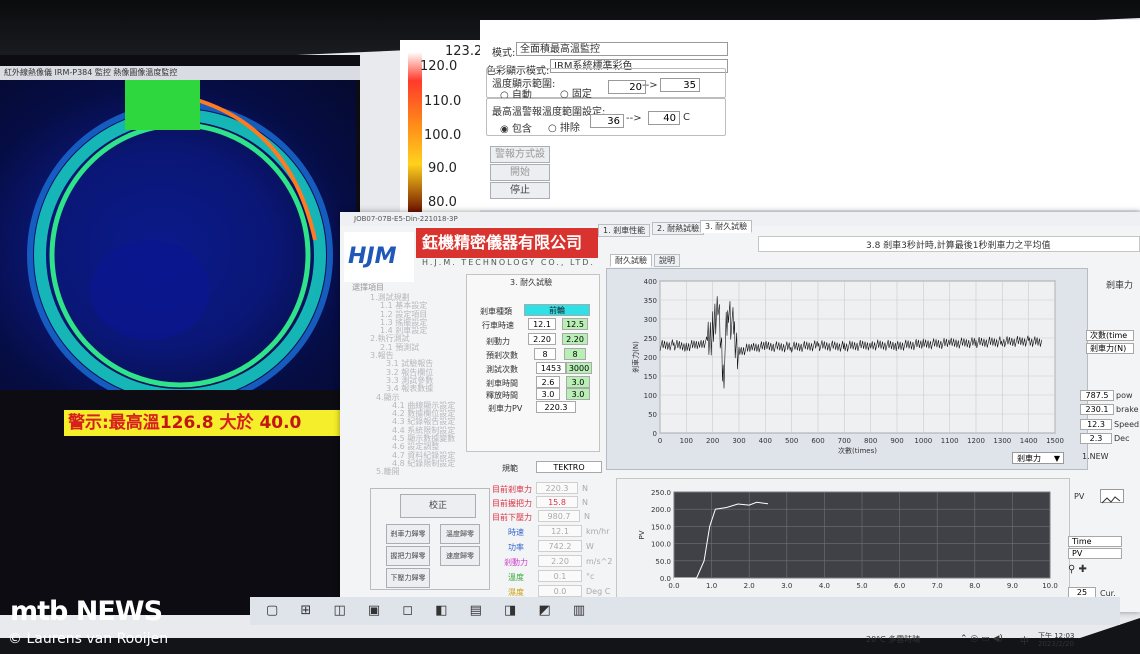 The width and height of the screenshot is (1140, 654). What do you see at coordinates (650, 301) in the screenshot?
I see `y-tick-label: 350` at bounding box center [650, 301].